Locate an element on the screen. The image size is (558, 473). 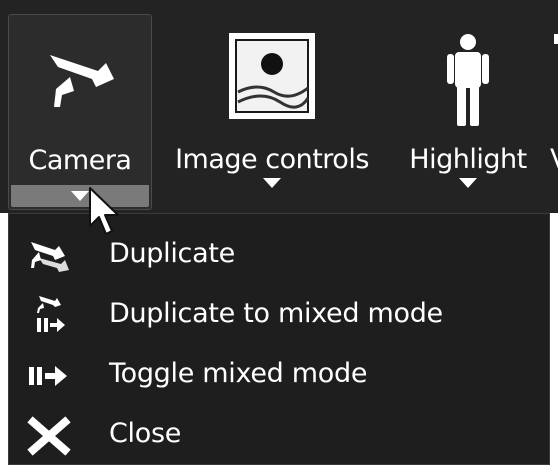
duplicate-camera-icon is located at coordinates (49, 256).